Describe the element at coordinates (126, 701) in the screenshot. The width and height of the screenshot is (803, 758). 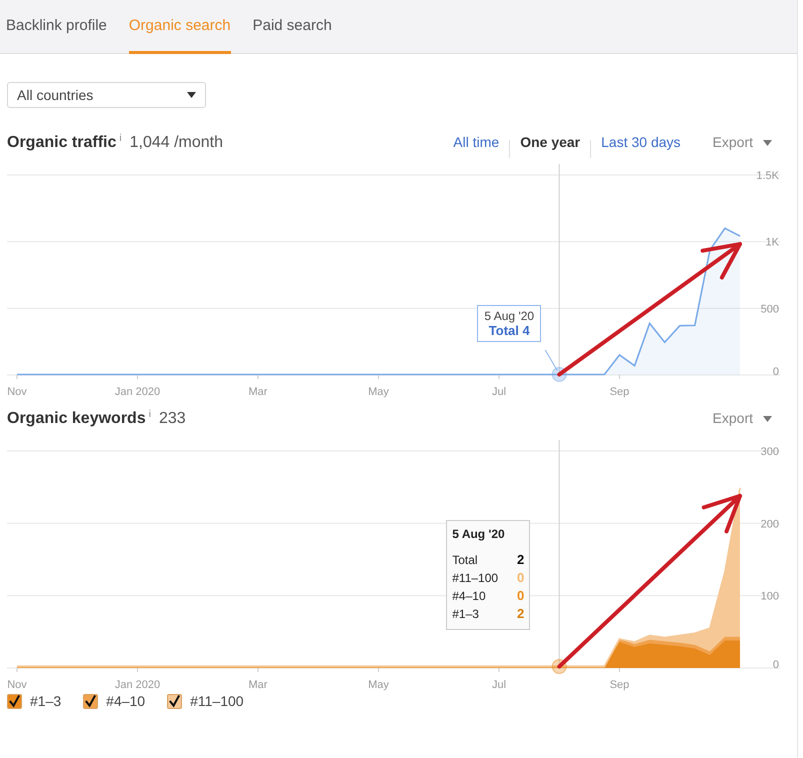
I see `legend-label: #4–10` at that location.